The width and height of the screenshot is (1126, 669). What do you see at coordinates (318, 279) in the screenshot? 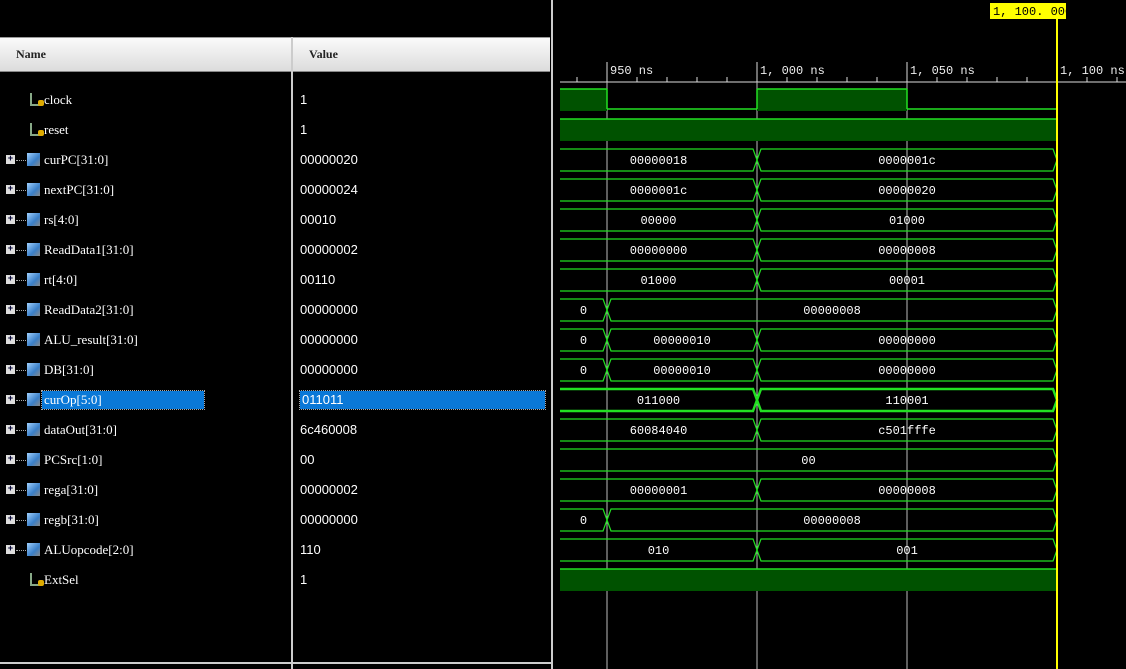
I see `signal-value: 00110` at bounding box center [318, 279].